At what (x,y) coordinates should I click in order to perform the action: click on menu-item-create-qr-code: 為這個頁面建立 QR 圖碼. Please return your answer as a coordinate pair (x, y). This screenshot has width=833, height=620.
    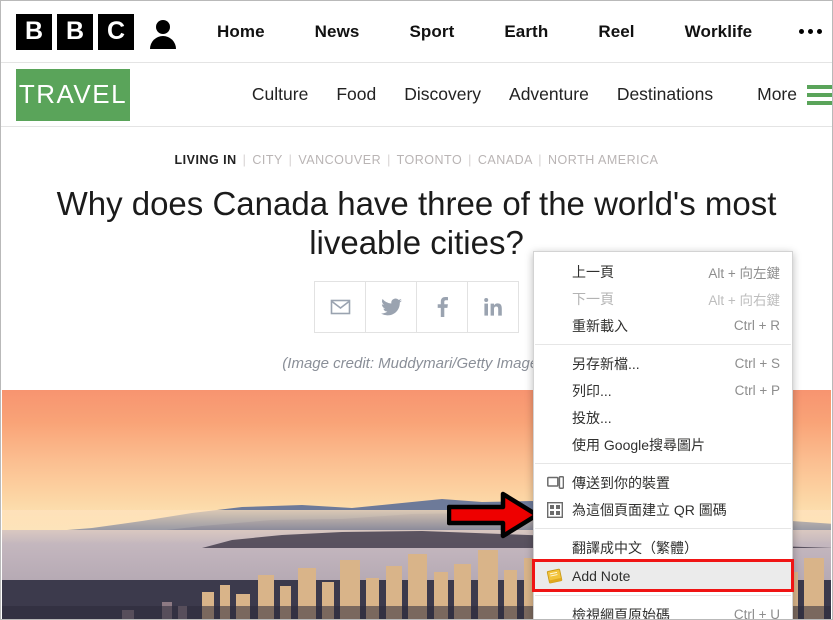
    Looking at the image, I should click on (663, 509).